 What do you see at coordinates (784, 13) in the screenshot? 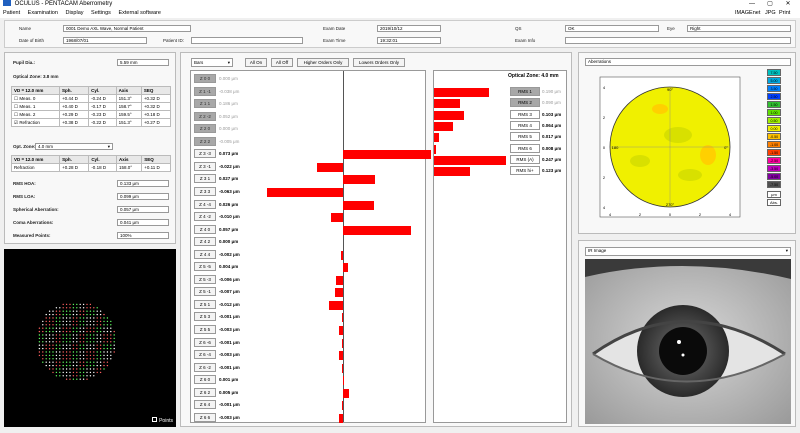
I see `menu-print: Print` at bounding box center [784, 13].